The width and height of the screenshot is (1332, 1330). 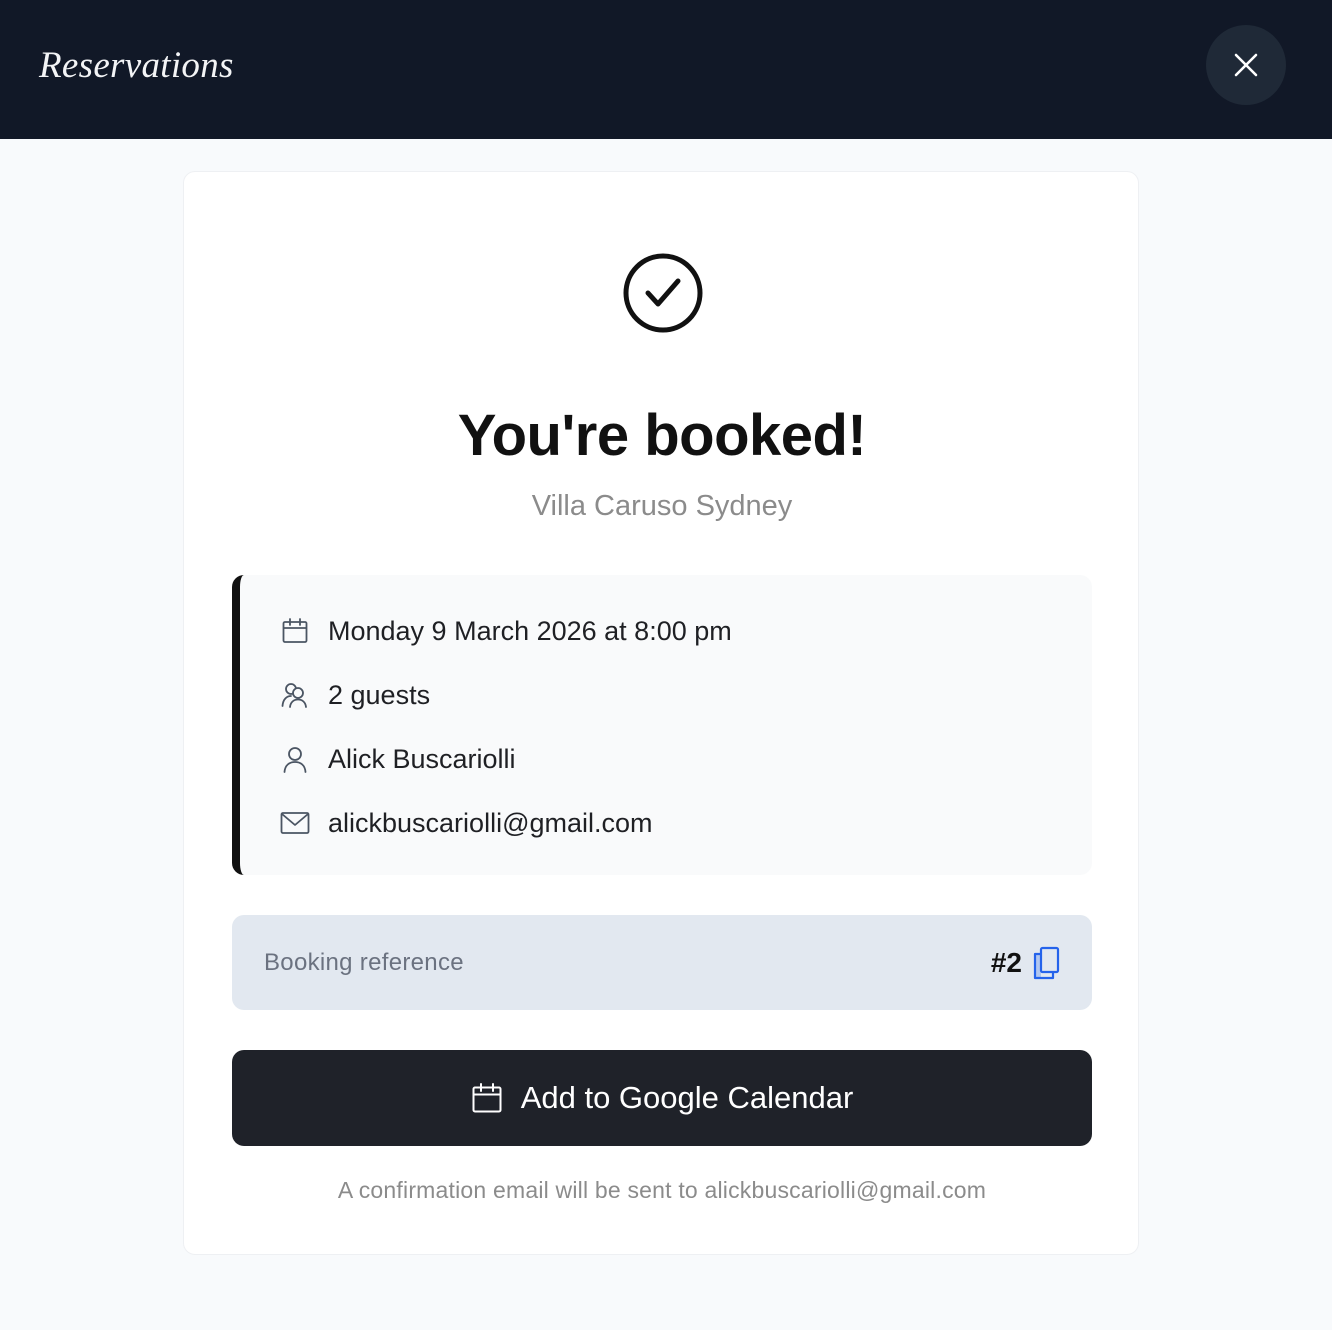 I want to click on booking-reference-value: #2, so click(x=1006, y=962).